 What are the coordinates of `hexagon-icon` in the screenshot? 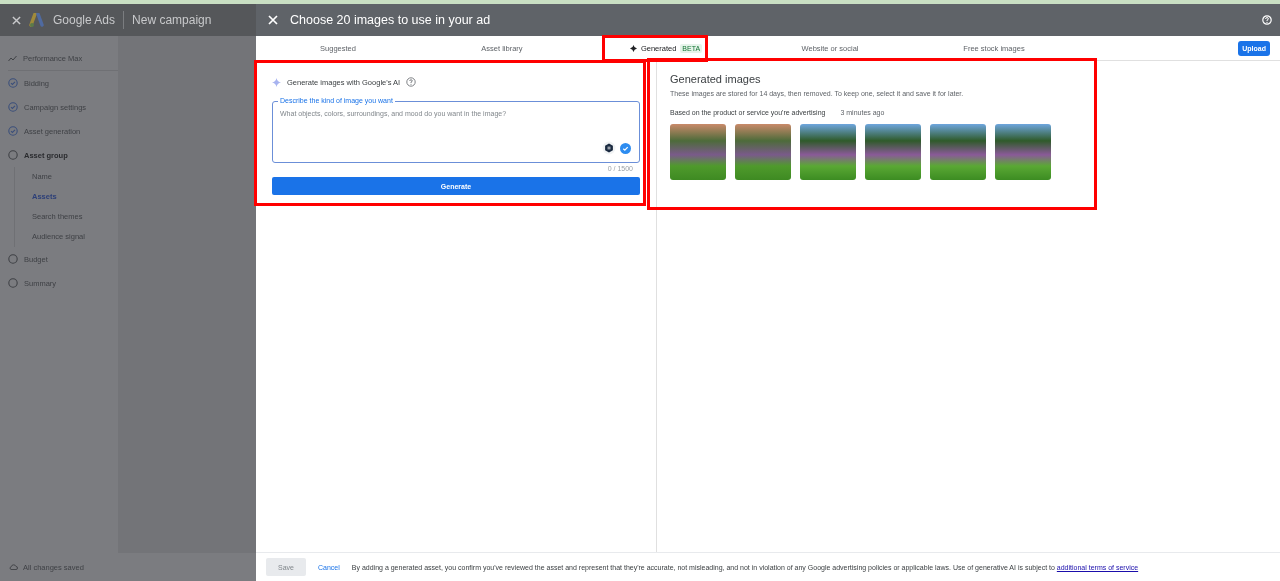 It's located at (609, 148).